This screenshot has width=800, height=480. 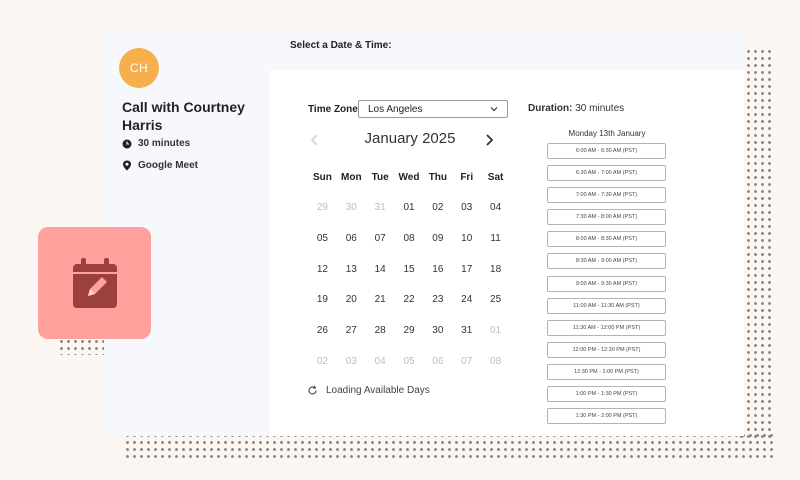 I want to click on calendar-day: 18, so click(x=495, y=279).